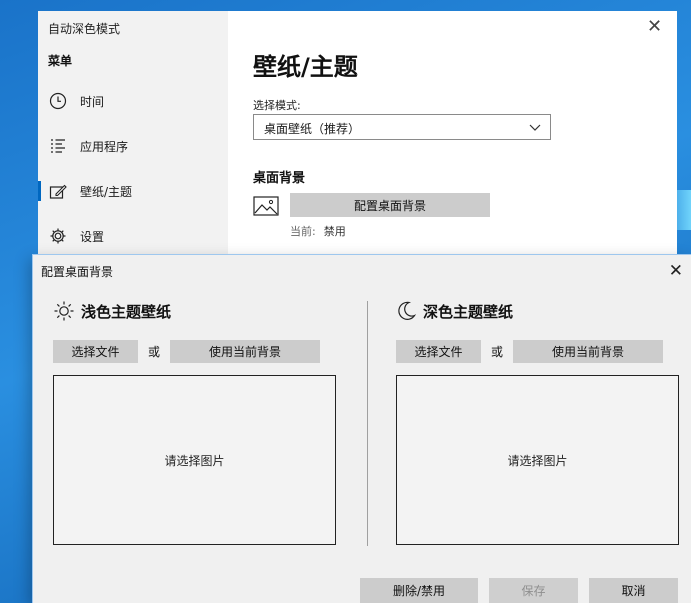 Image resolution: width=691 pixels, height=603 pixels. Describe the element at coordinates (318, 231) in the screenshot. I see `current-status: 当前: 禁用` at that location.